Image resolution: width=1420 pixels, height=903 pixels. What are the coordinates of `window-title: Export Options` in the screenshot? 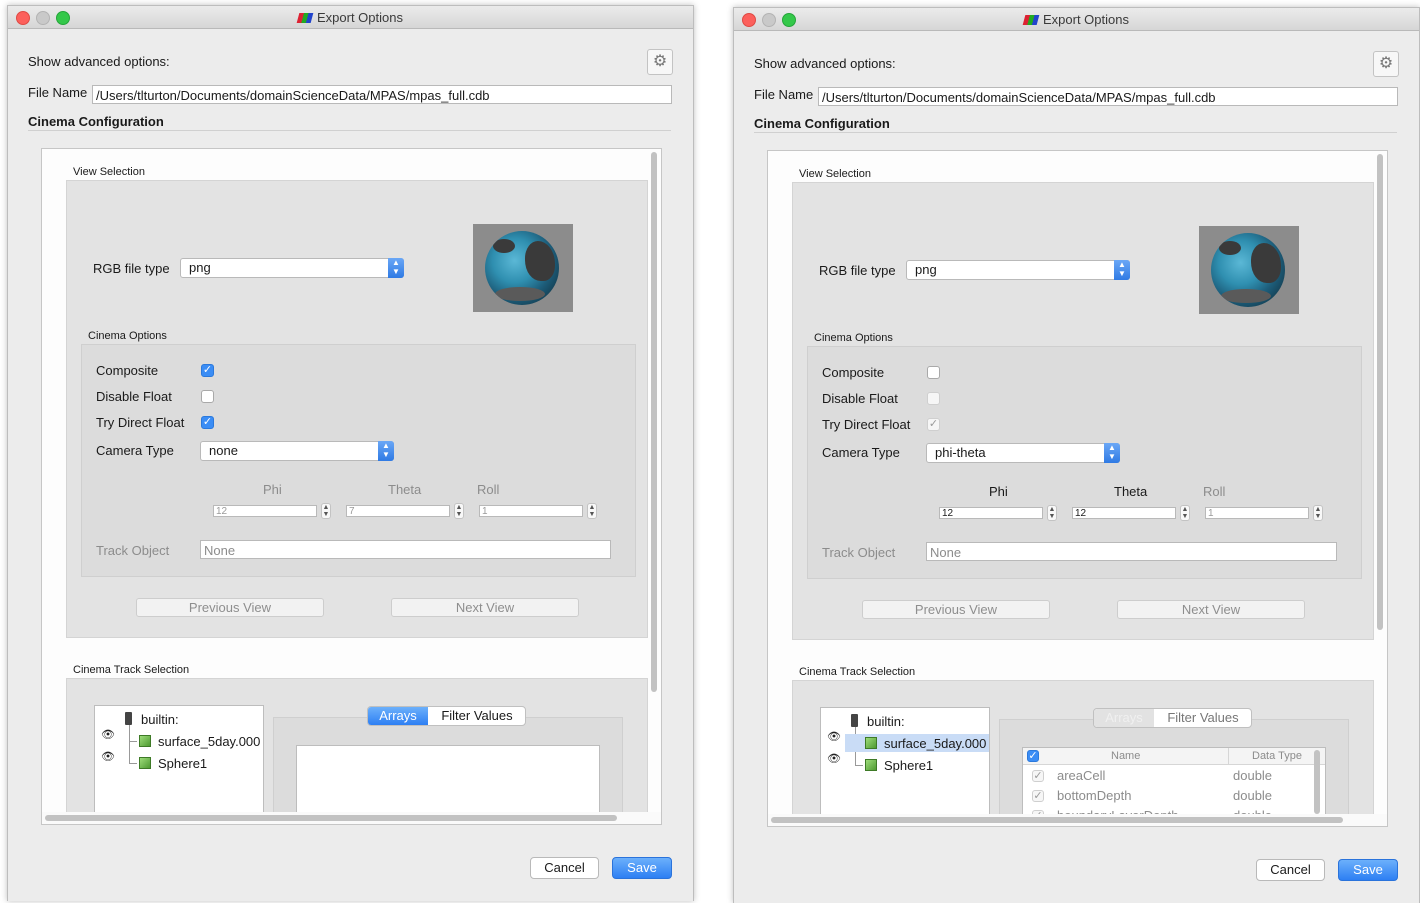 It's located at (1076, 19).